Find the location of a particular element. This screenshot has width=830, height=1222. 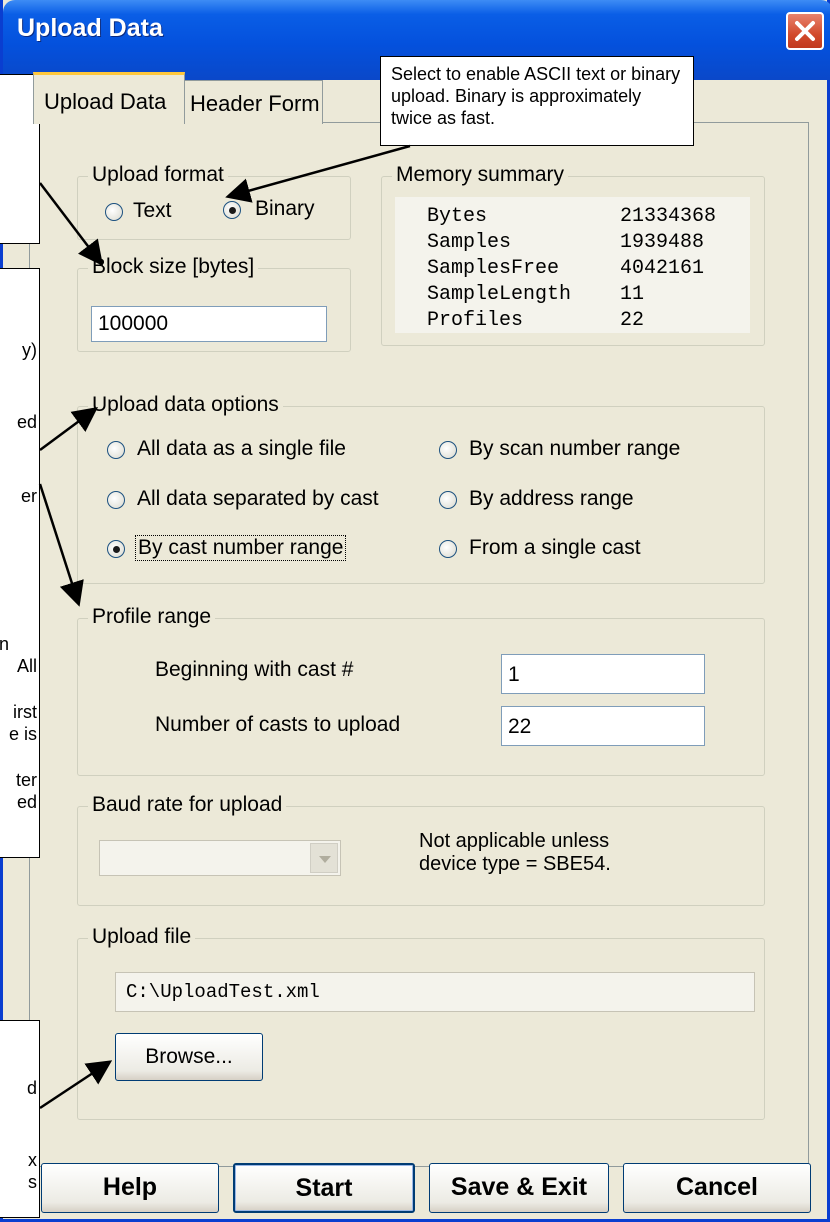

arrow-profile-range is located at coordinates (61, 545).